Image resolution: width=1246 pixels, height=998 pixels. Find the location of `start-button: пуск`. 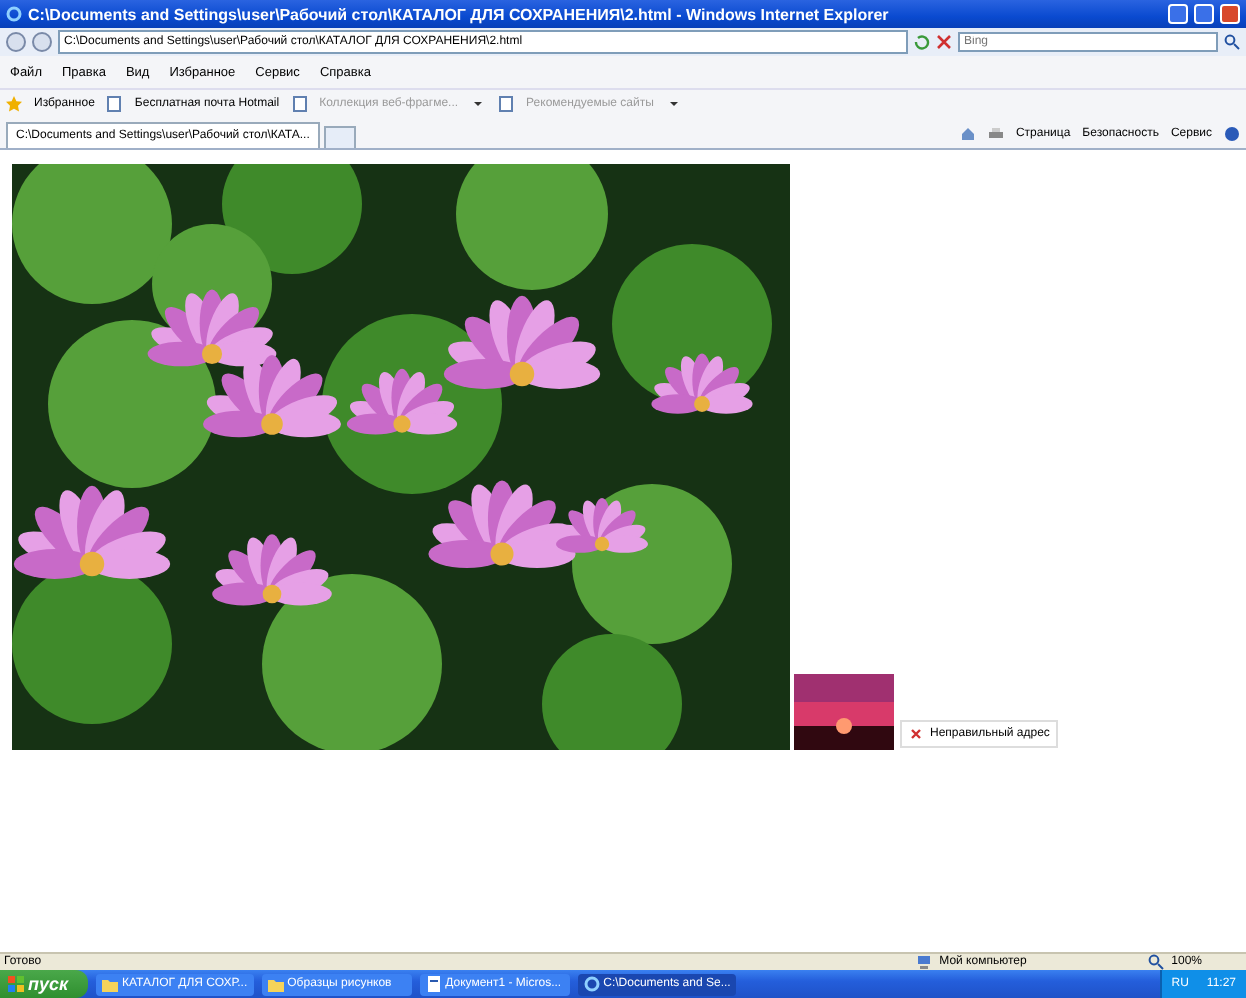

start-button: пуск is located at coordinates (44, 984).